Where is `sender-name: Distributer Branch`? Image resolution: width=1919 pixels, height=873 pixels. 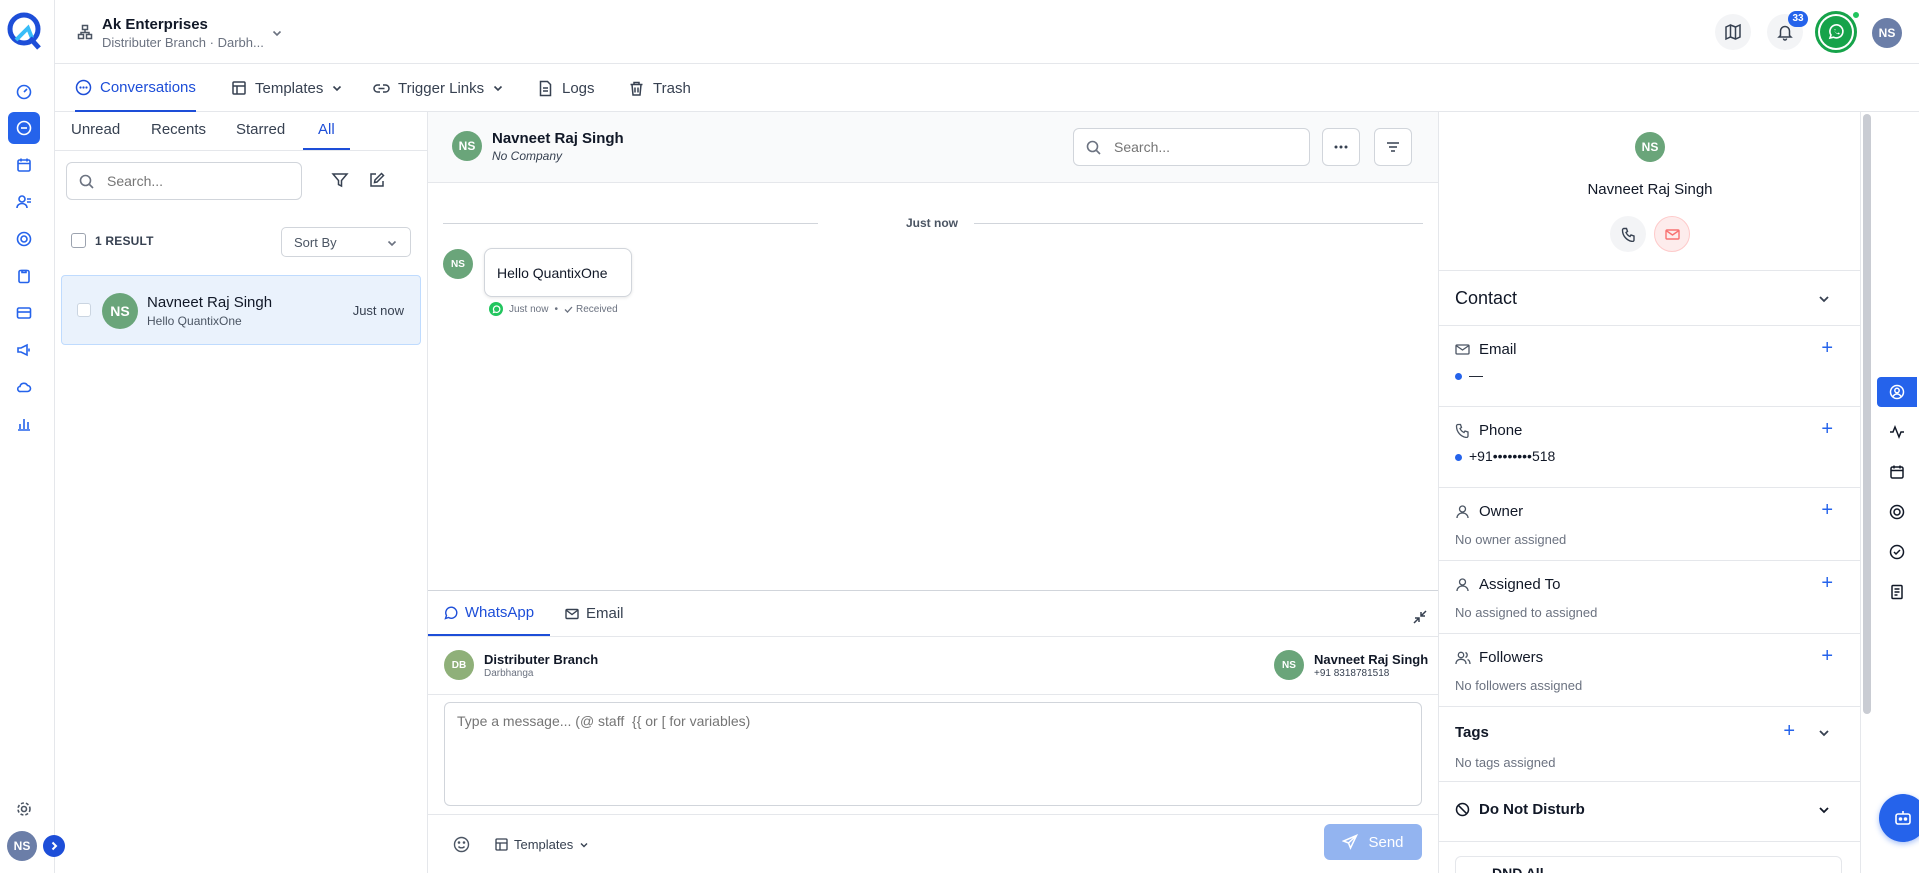
sender-name: Distributer Branch is located at coordinates (541, 659).